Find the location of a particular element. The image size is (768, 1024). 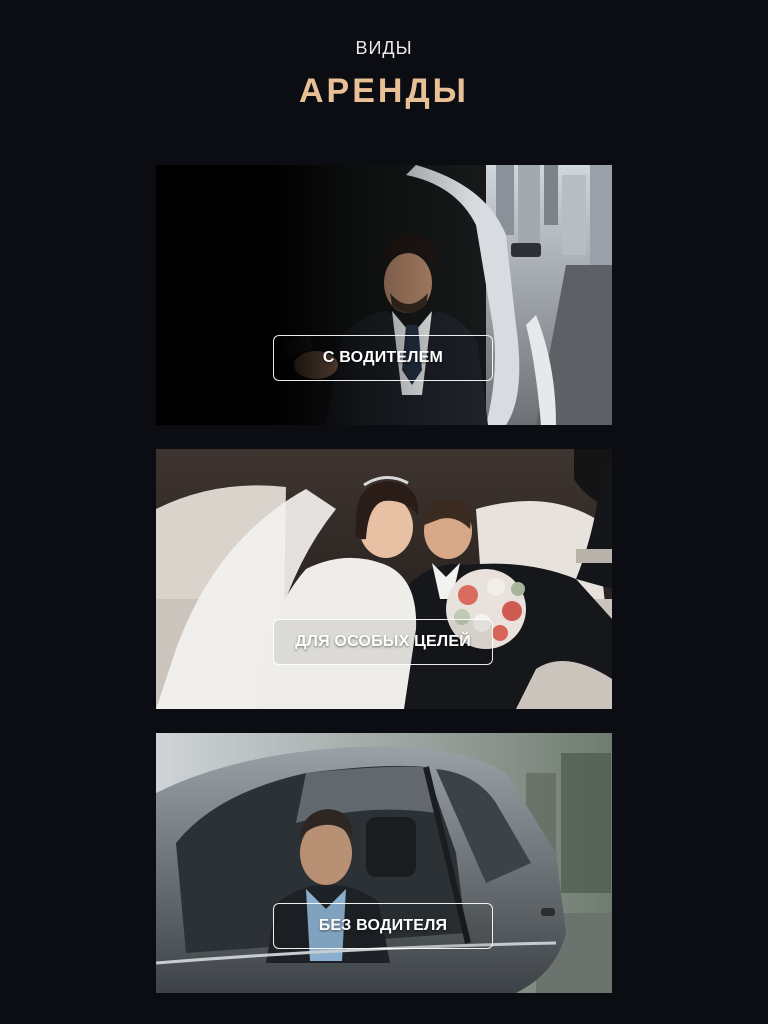

without-driver-button: БЕЗ ВОДИТЕЛЯ is located at coordinates (383, 926).